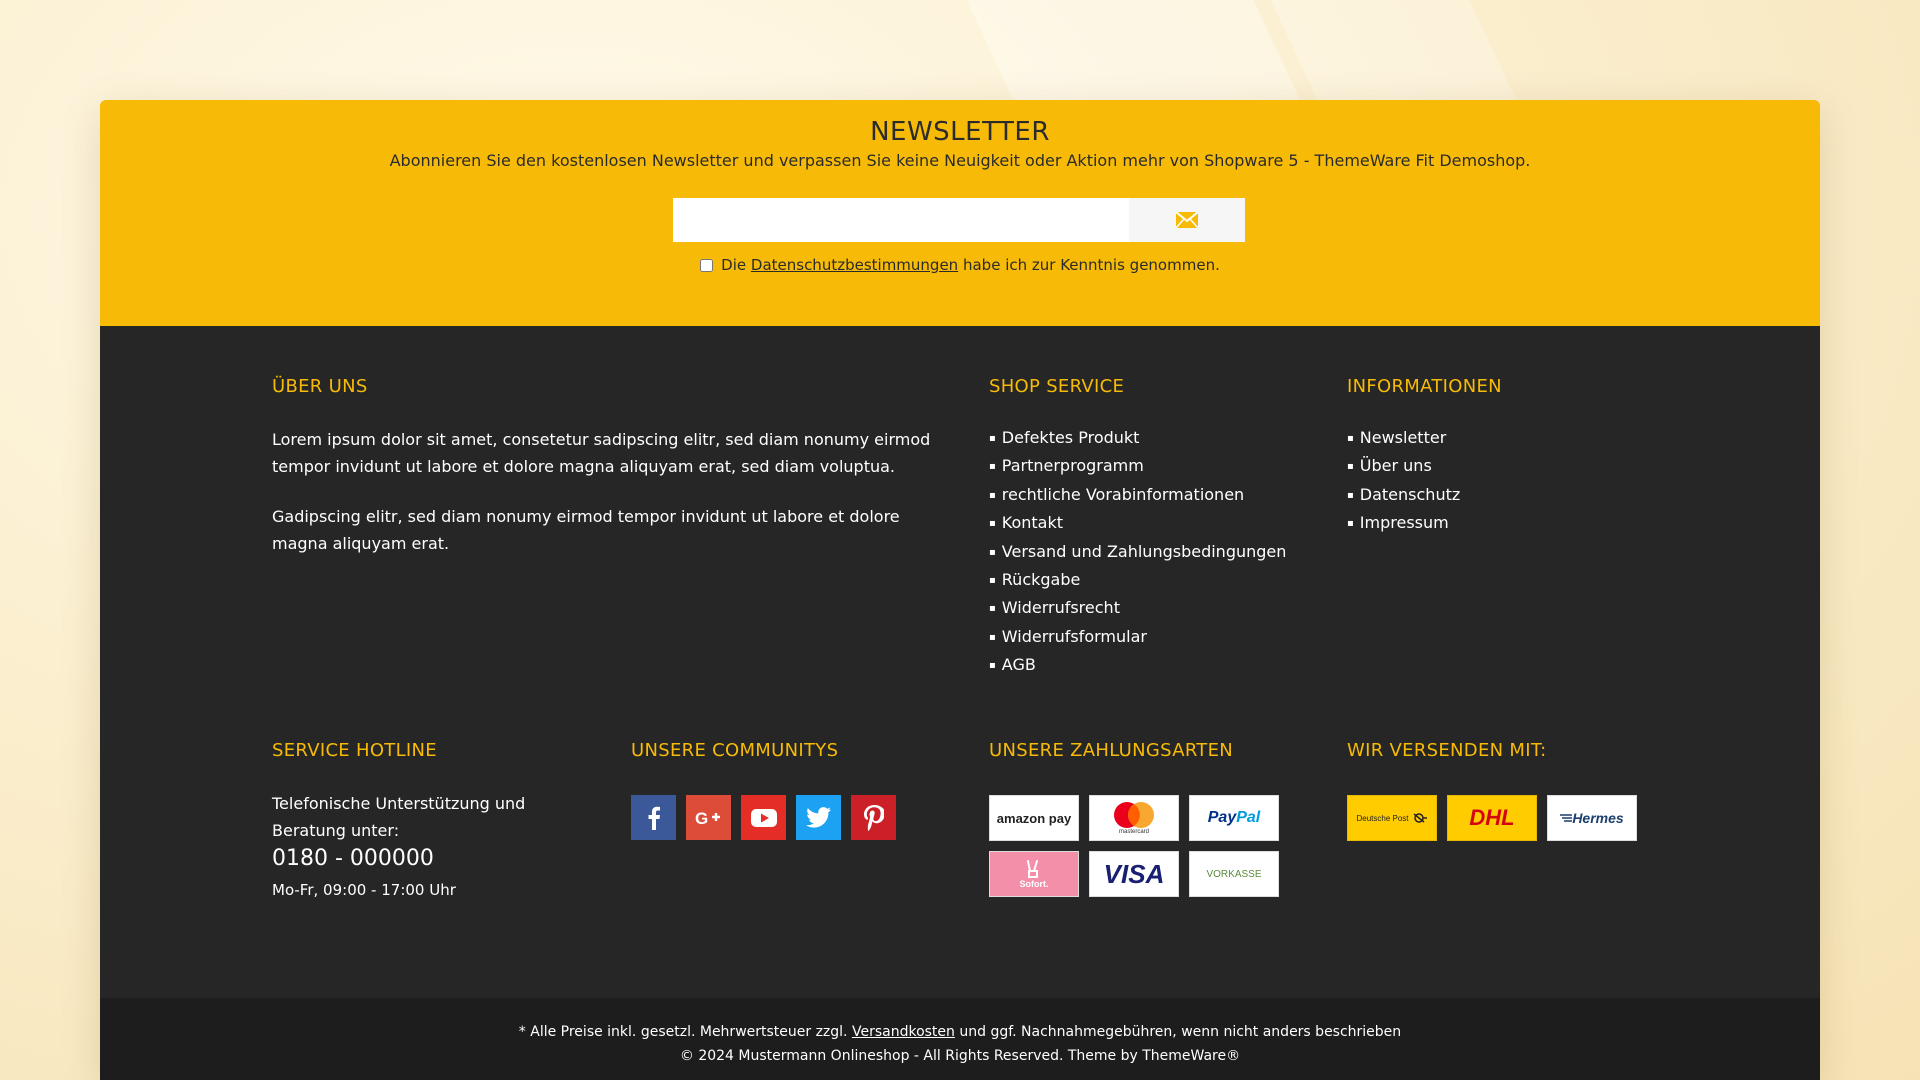  I want to click on link-agb: AGB, so click(1019, 664).